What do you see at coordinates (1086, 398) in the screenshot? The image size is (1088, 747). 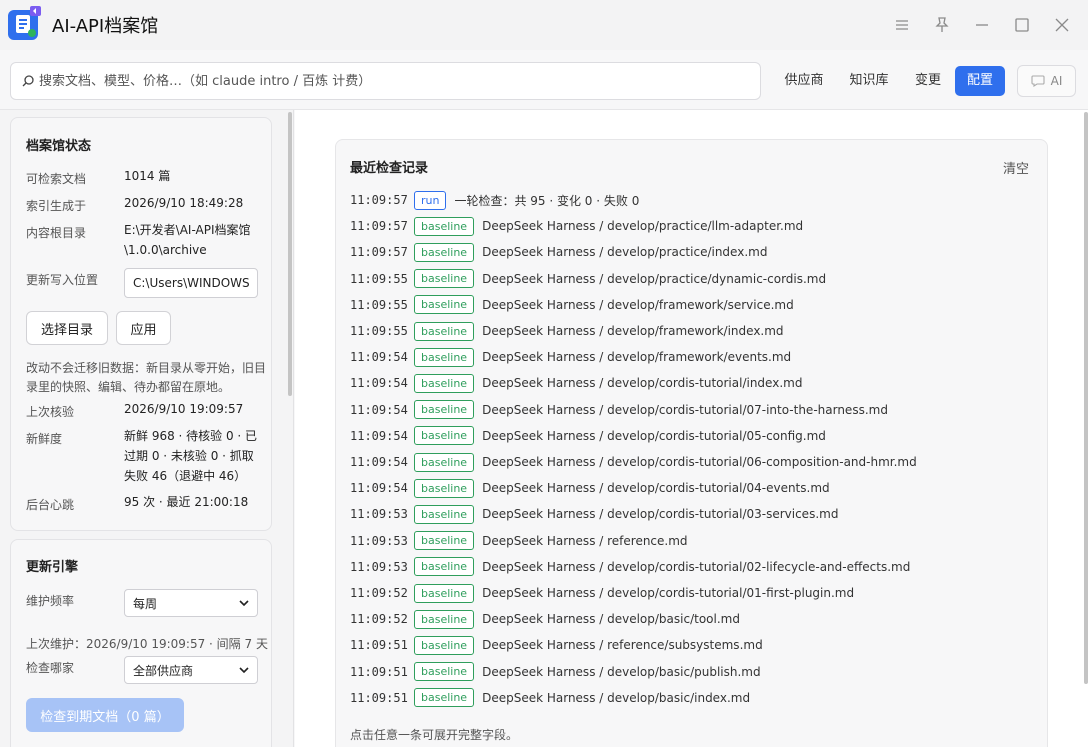 I see `main-scrollbar` at bounding box center [1086, 398].